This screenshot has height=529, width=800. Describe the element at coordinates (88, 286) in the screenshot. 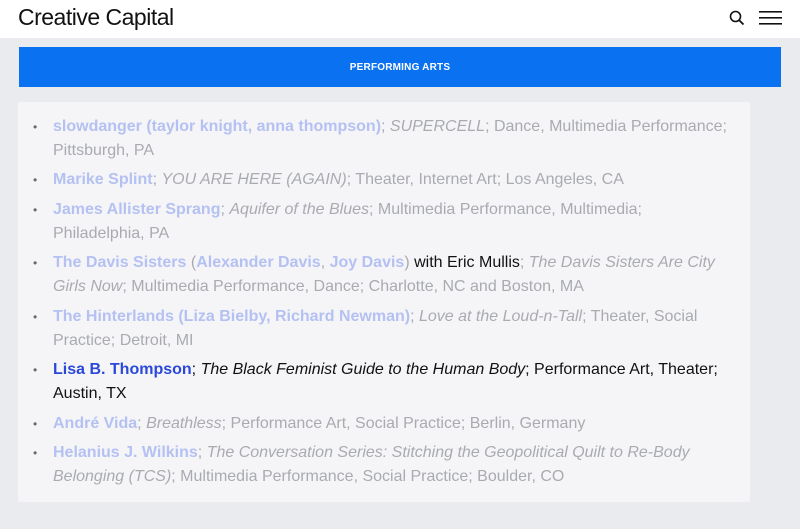

I see `work-title-cont: Girls Now` at that location.